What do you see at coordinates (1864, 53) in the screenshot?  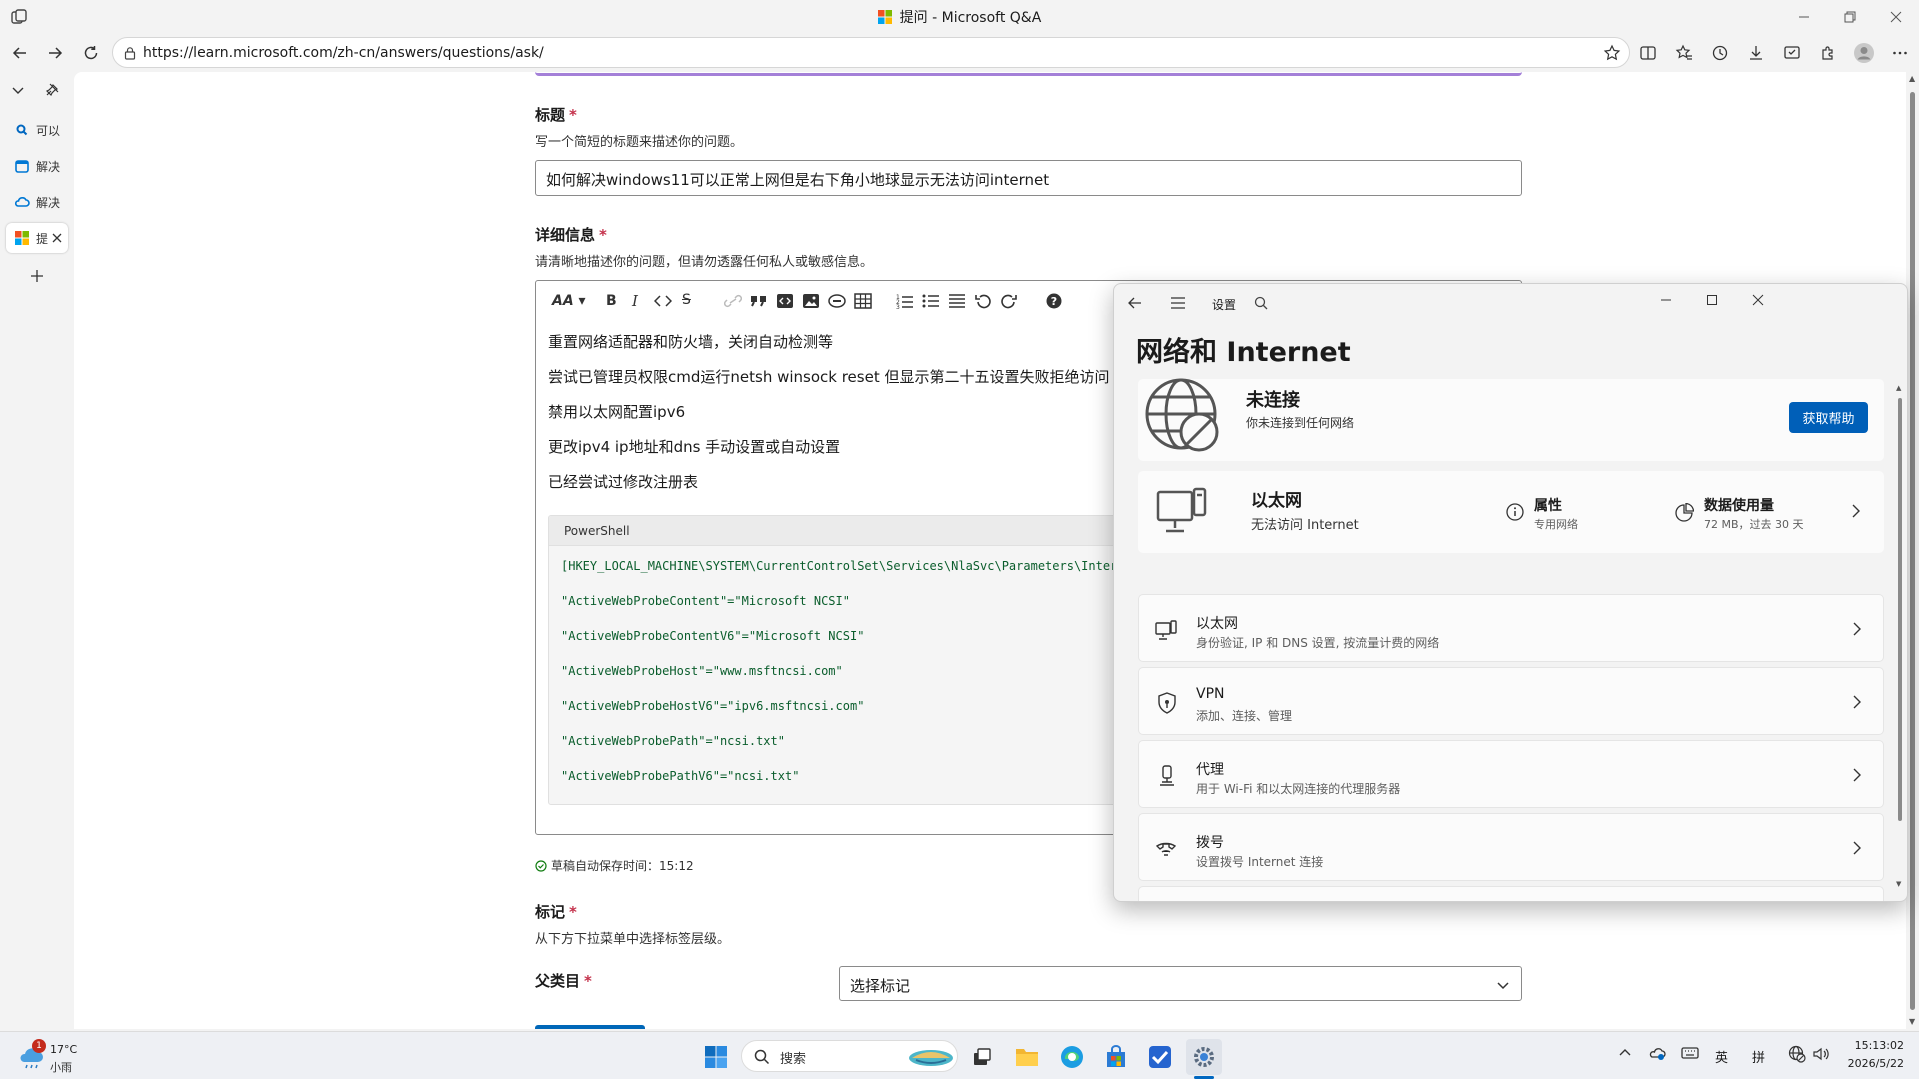 I see `profile-avatar-icon` at bounding box center [1864, 53].